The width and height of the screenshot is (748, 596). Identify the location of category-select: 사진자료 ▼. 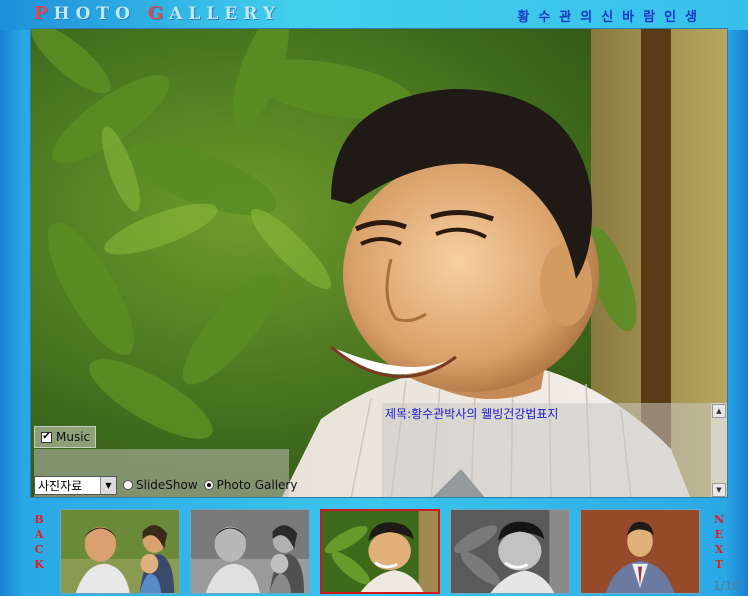
(75, 485).